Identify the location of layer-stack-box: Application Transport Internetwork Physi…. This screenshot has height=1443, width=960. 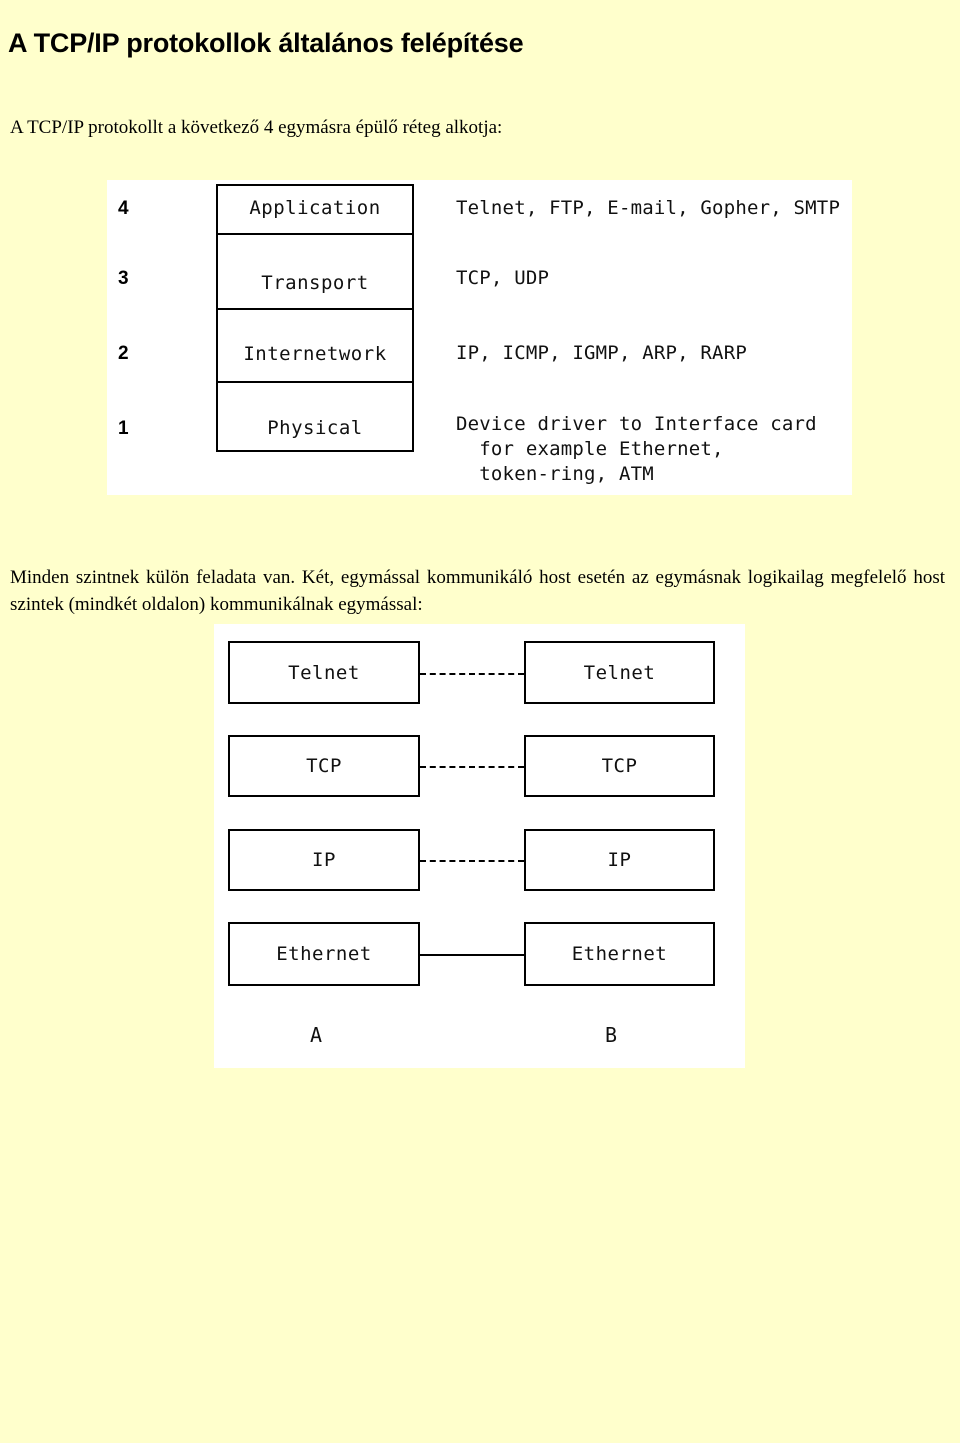
(315, 318).